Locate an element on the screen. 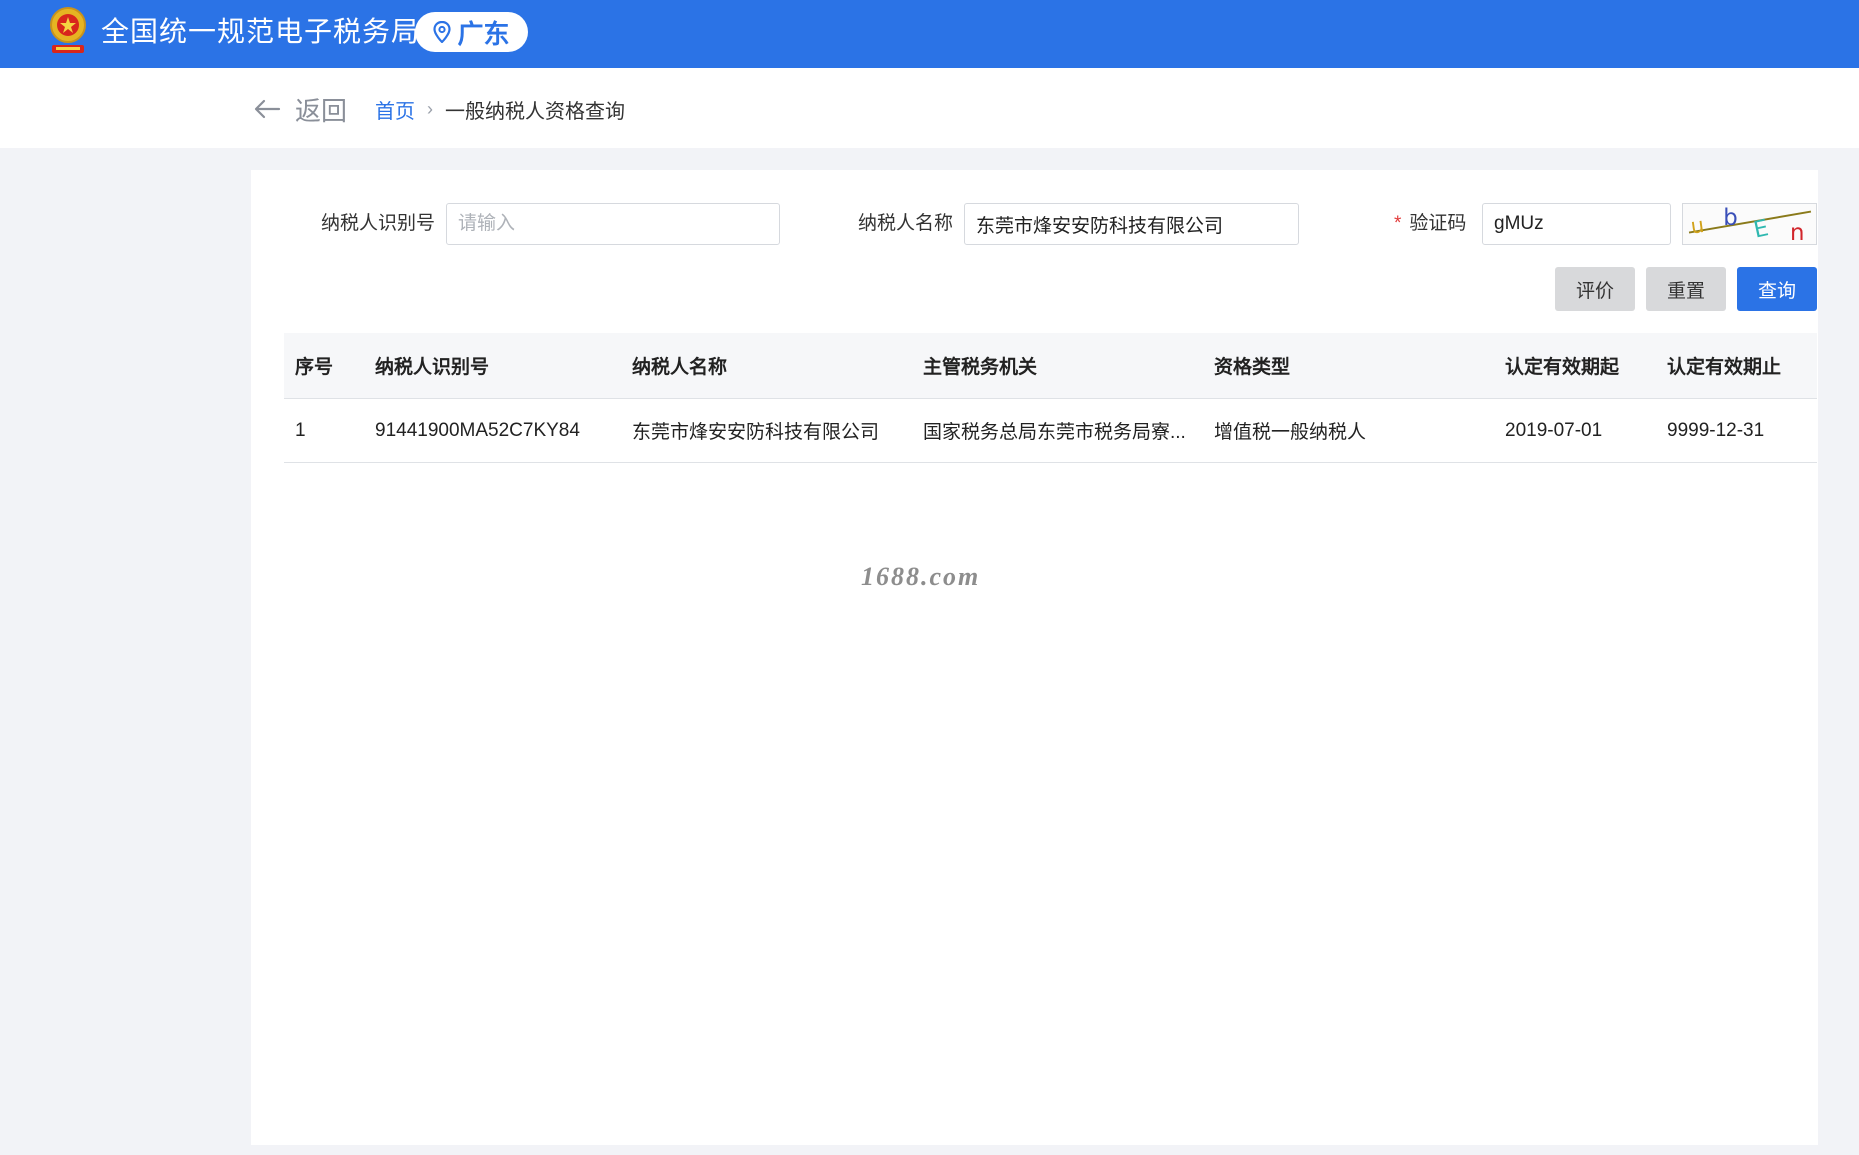 The image size is (1859, 1155). taxpayer-id-input is located at coordinates (613, 224).